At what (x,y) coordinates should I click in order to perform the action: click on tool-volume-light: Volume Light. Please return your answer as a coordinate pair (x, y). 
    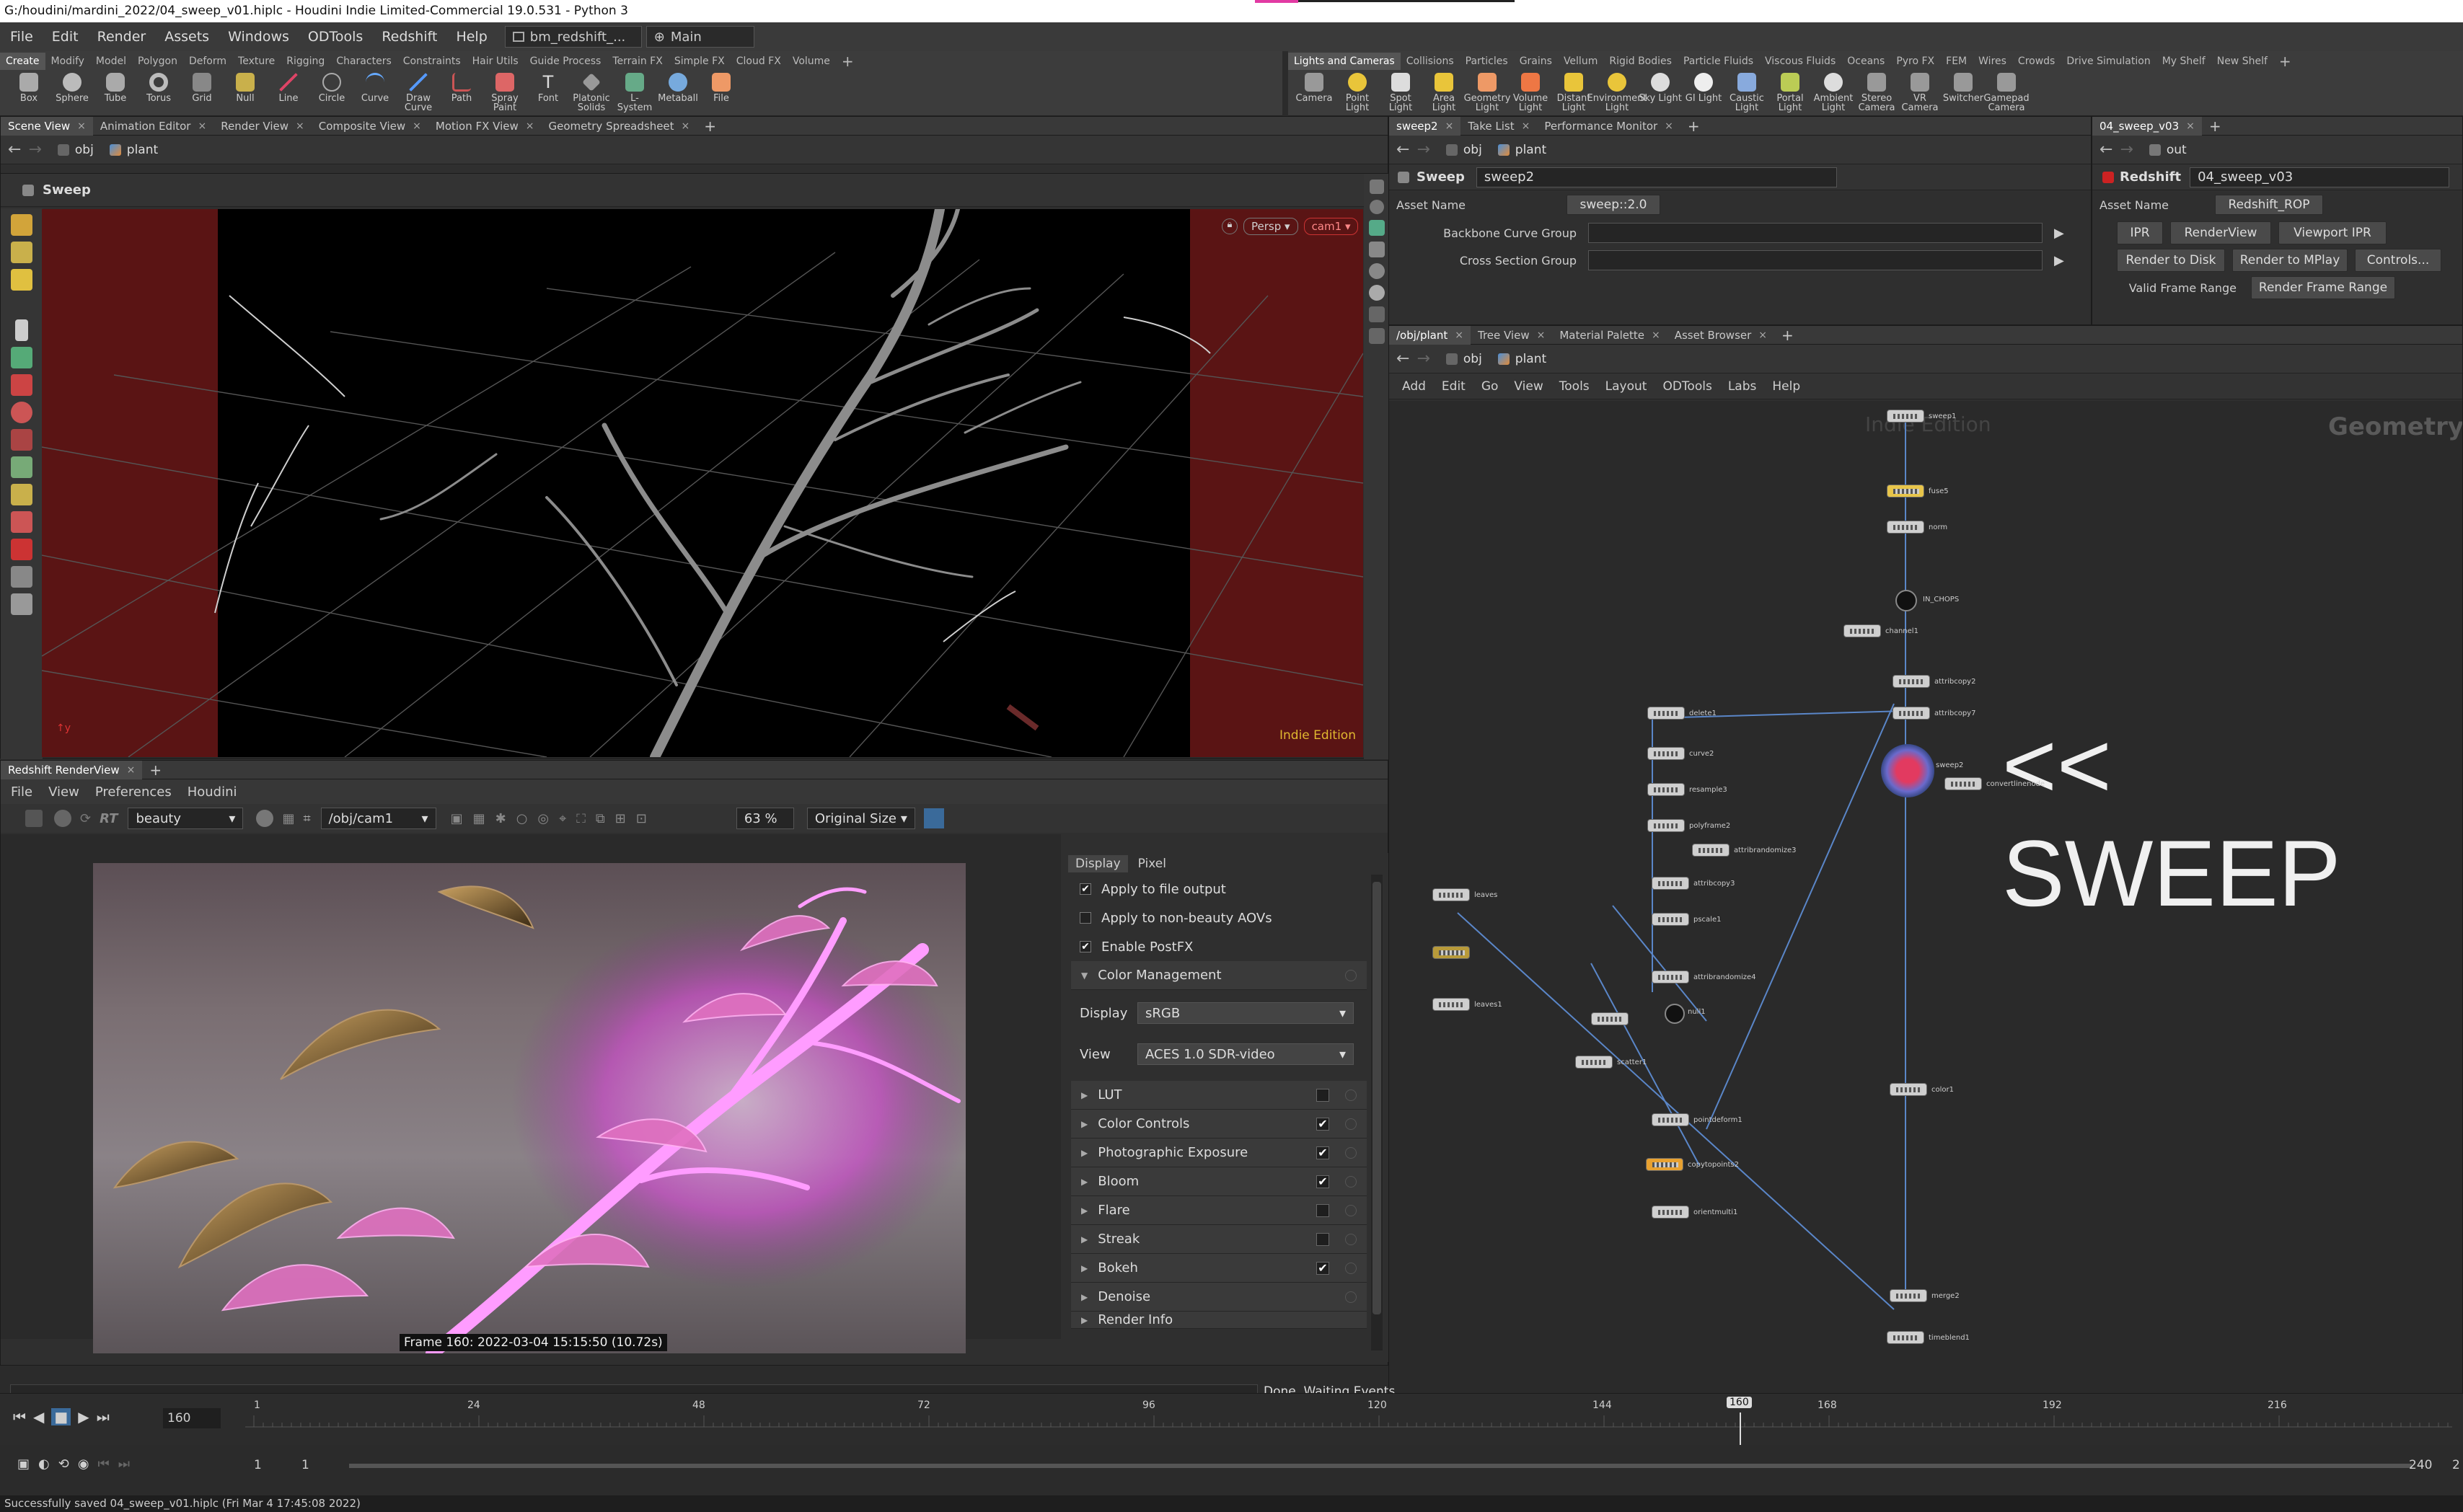
    Looking at the image, I should click on (1530, 91).